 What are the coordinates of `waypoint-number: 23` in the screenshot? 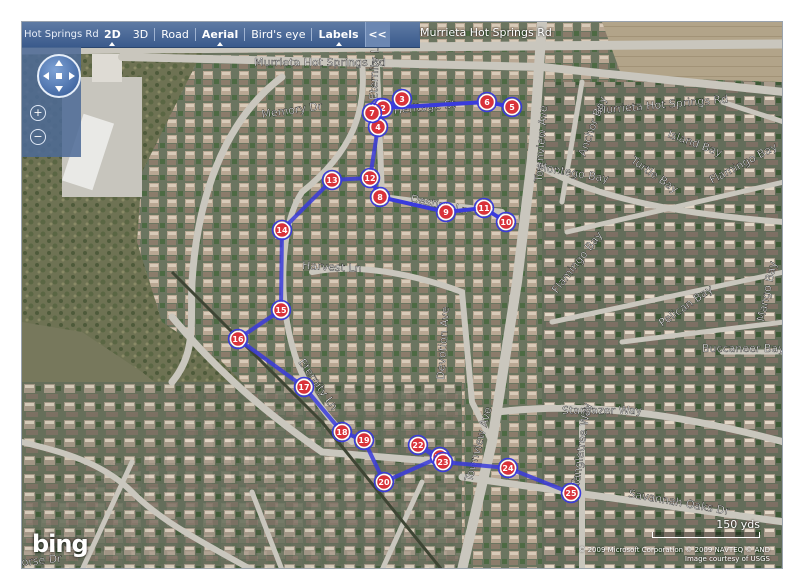 It's located at (442, 462).